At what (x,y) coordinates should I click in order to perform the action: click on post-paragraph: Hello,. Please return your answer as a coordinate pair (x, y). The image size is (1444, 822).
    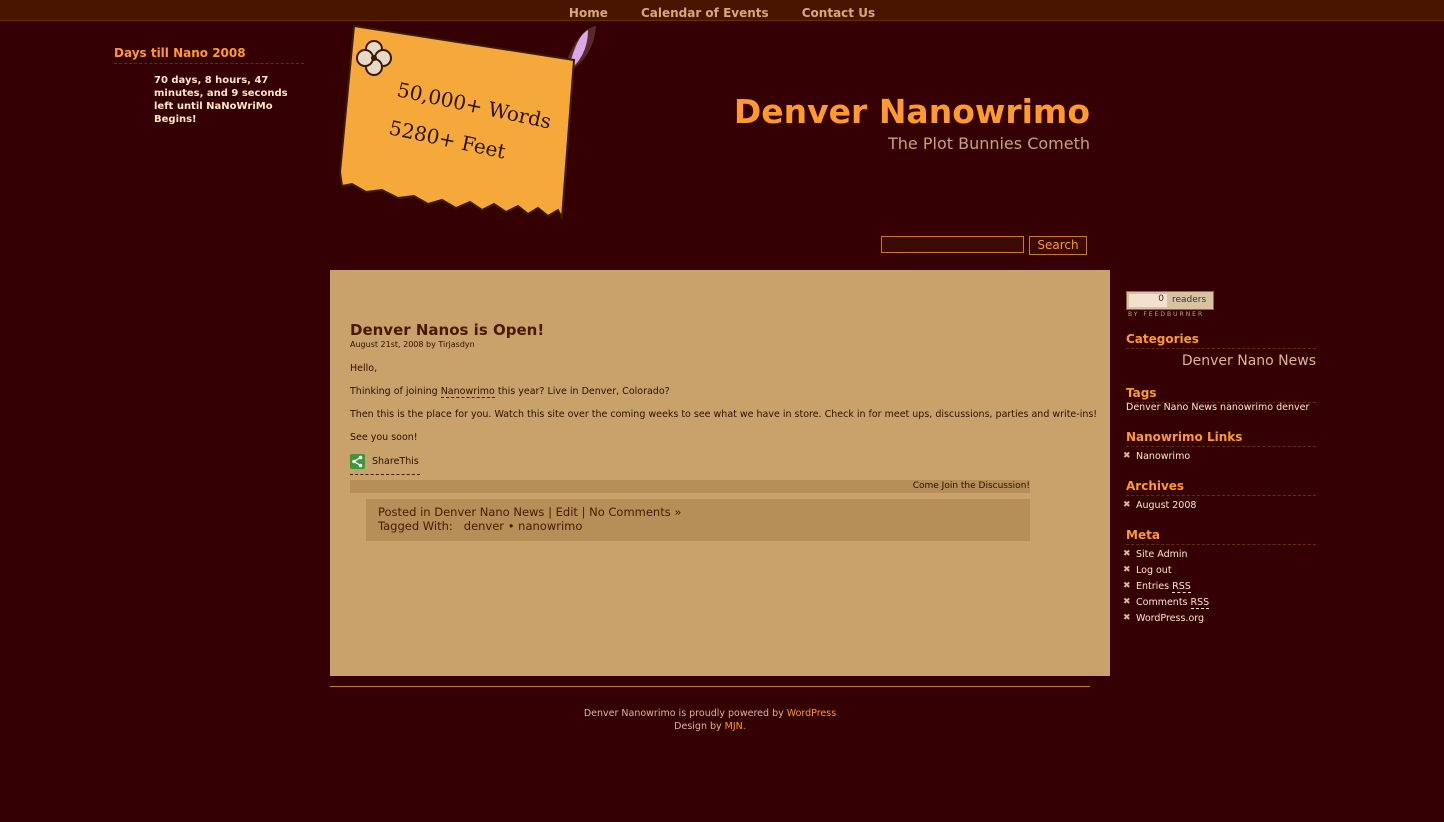
    Looking at the image, I should click on (364, 368).